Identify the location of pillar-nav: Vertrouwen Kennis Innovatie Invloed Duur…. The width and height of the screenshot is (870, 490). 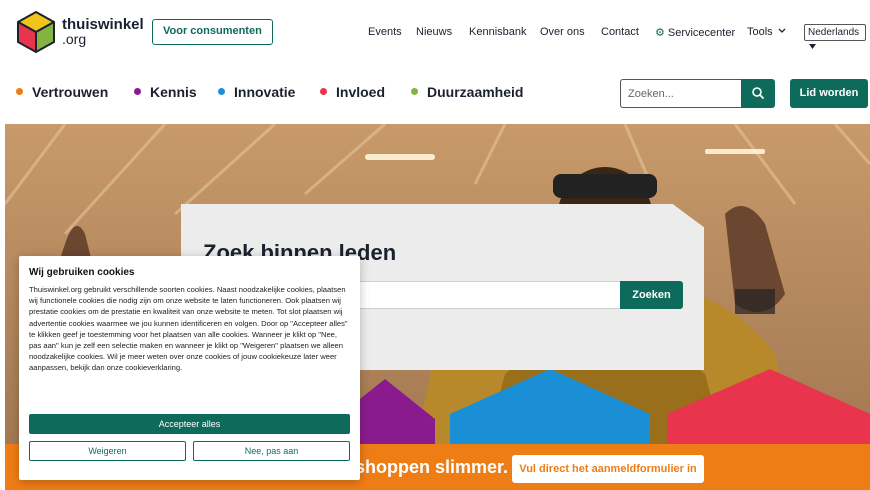
(300, 93).